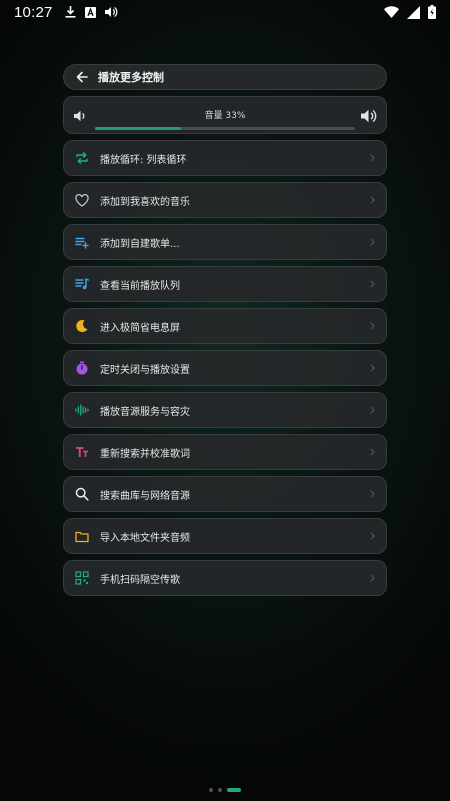 Image resolution: width=450 pixels, height=801 pixels. I want to click on volume-icon, so click(111, 12).